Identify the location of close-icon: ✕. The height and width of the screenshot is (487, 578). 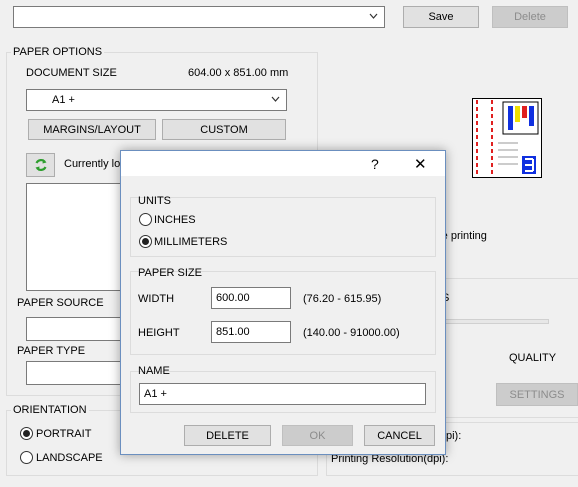
(420, 164).